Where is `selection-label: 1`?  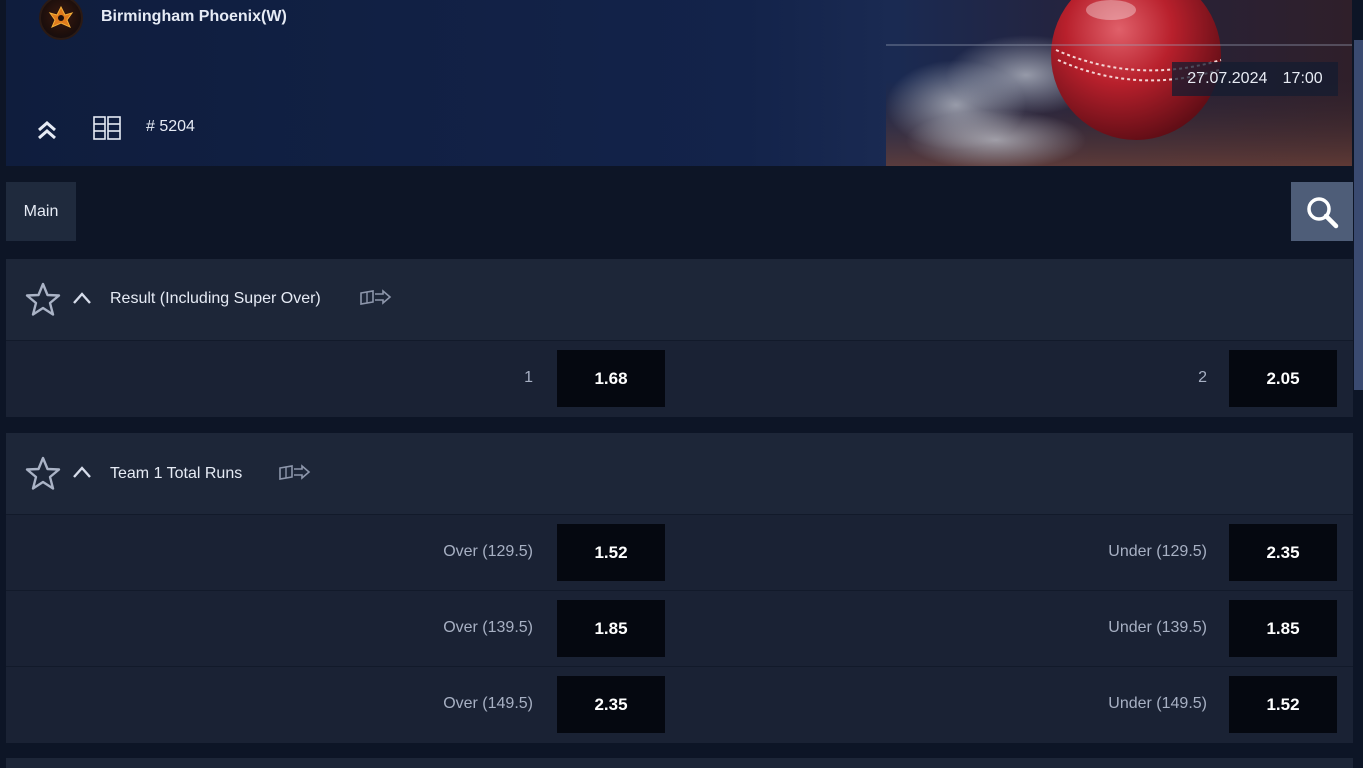 selection-label: 1 is located at coordinates (528, 377).